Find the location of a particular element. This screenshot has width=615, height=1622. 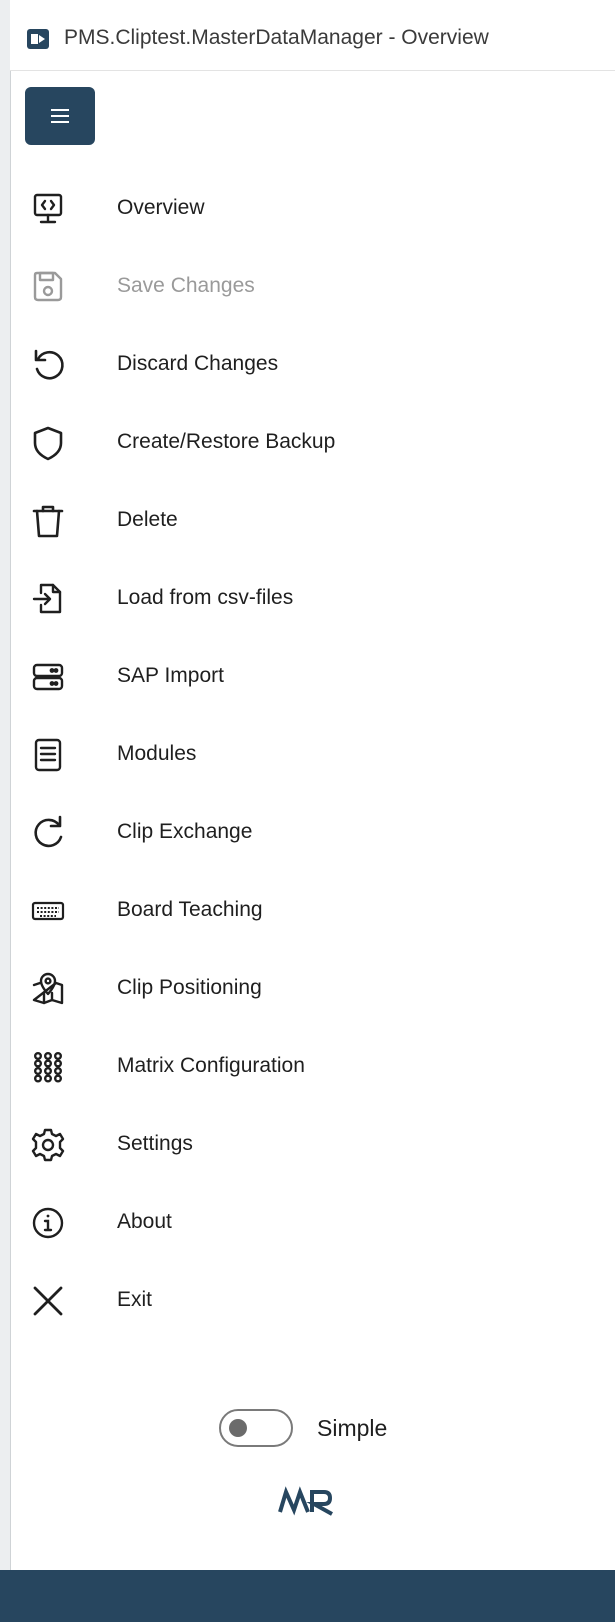

menu-item-label: Save Changes is located at coordinates (186, 285).